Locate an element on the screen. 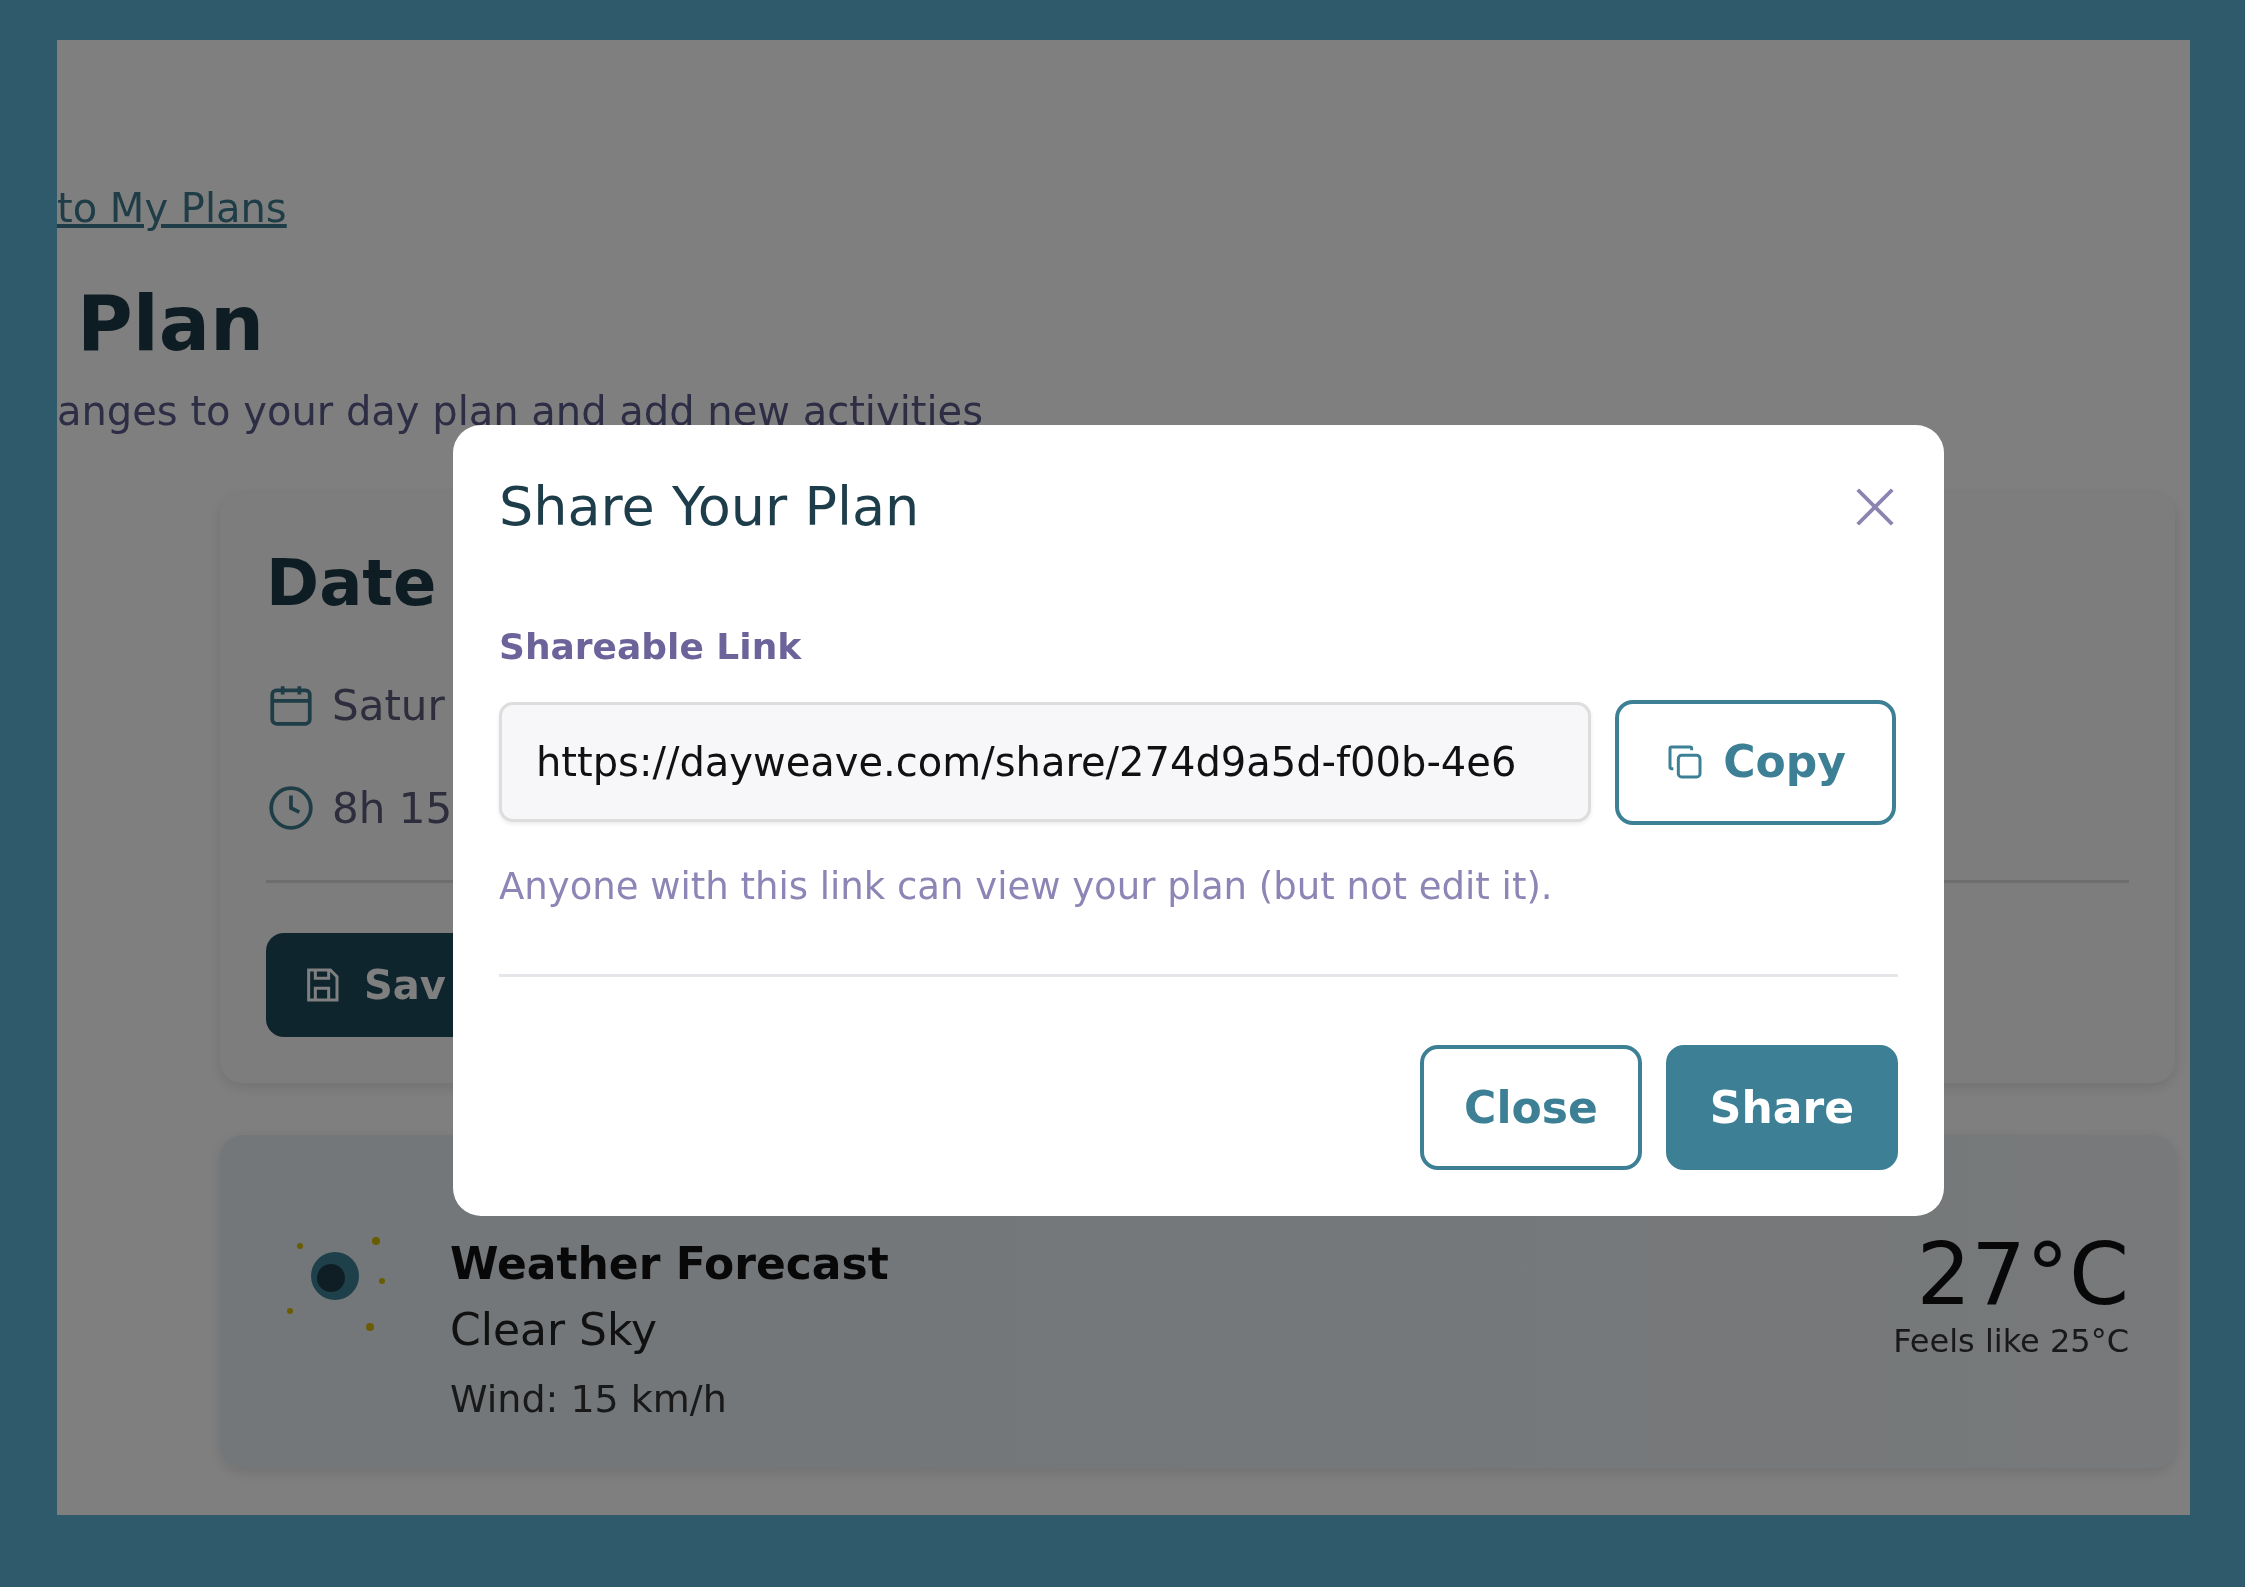 This screenshot has height=1587, width=2245. temperature: 27°C is located at coordinates (2022, 1274).